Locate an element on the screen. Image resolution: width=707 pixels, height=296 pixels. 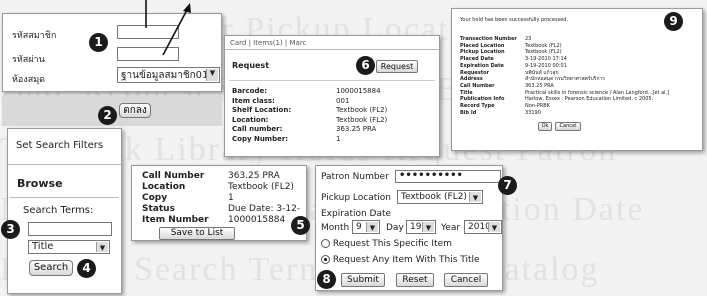
item-row-value: 1000015884 is located at coordinates (257, 220).